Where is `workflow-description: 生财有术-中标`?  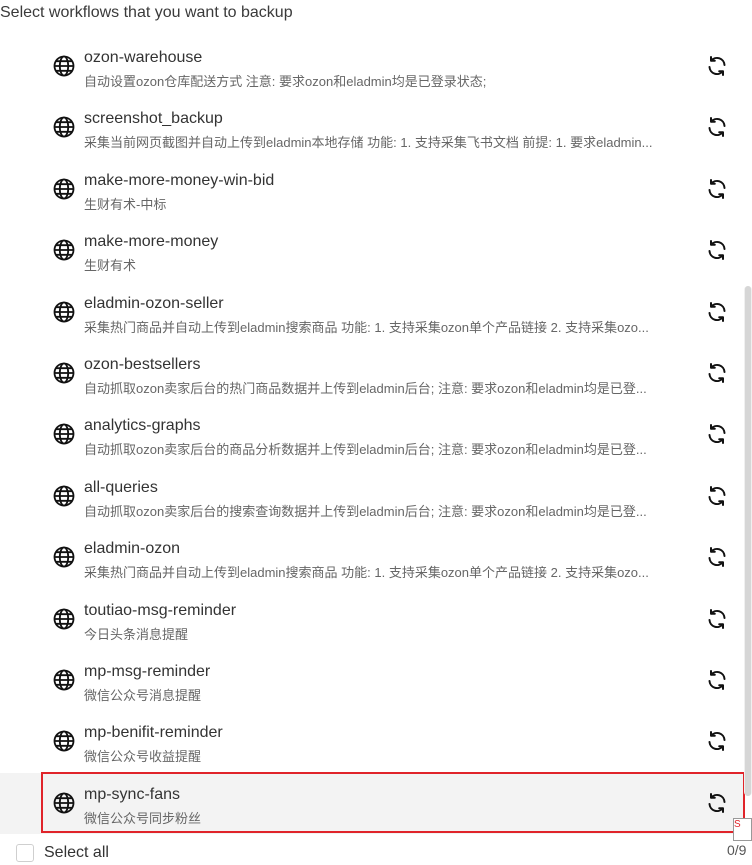
workflow-description: 生财有术-中标 is located at coordinates (125, 204).